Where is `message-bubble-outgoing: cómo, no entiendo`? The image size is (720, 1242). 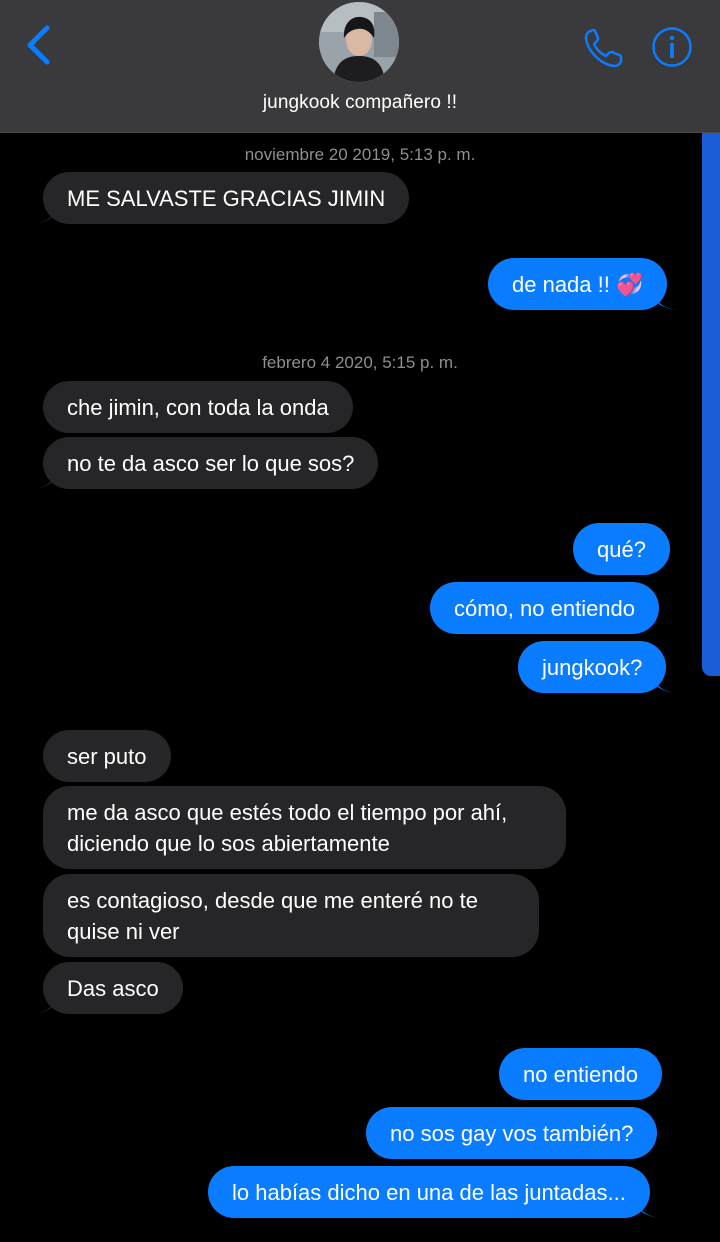 message-bubble-outgoing: cómo, no entiendo is located at coordinates (545, 608).